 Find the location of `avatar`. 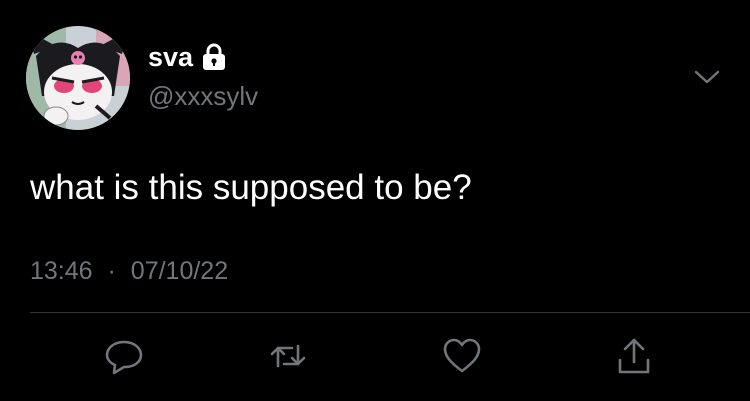

avatar is located at coordinates (78, 78).